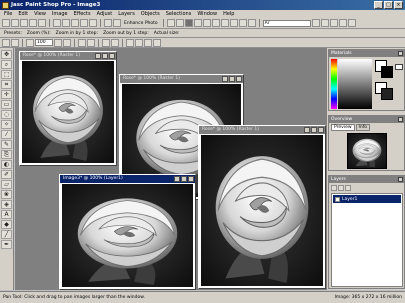  Describe the element at coordinates (57, 23) in the screenshot. I see `undo-icon` at that location.